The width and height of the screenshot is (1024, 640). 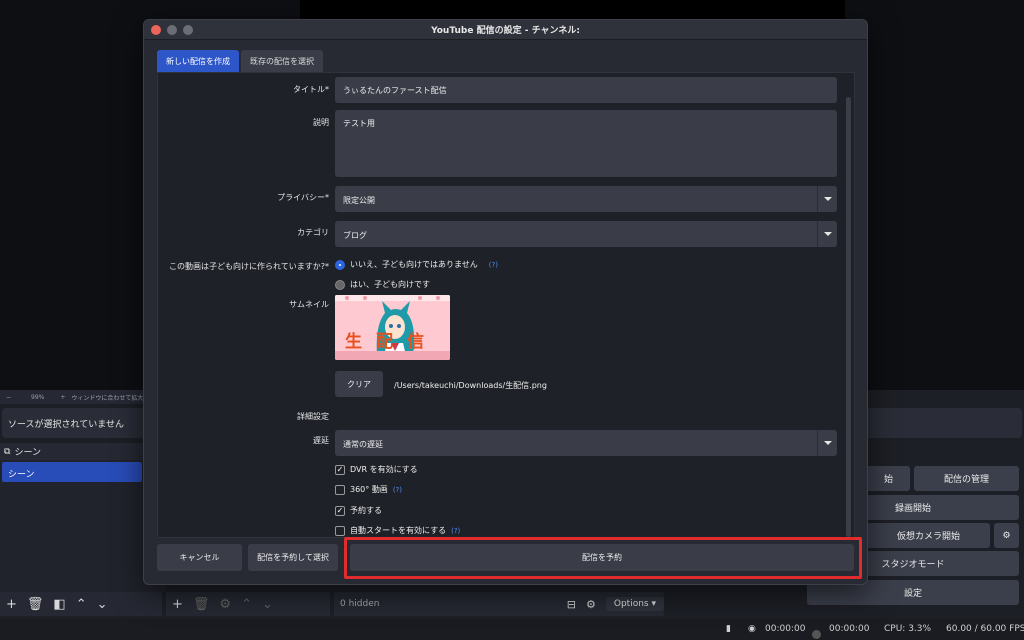 What do you see at coordinates (366, 510) in the screenshot?
I see `schedule-label: 予約する` at bounding box center [366, 510].